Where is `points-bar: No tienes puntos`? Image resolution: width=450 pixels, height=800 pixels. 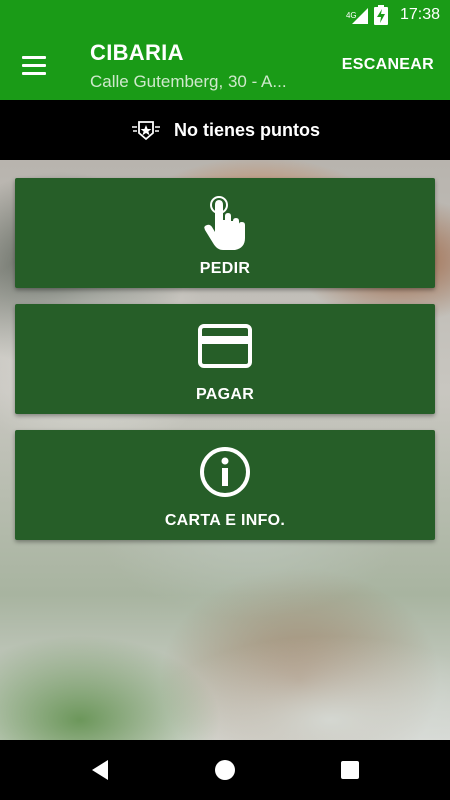
points-bar: No tienes puntos is located at coordinates (225, 130).